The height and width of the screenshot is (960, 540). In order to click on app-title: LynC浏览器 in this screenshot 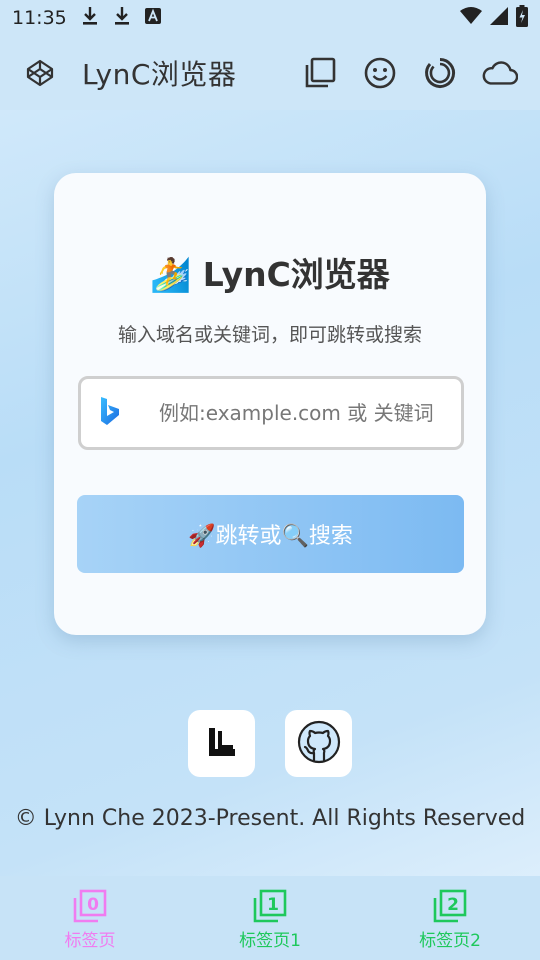, I will do `click(159, 74)`.